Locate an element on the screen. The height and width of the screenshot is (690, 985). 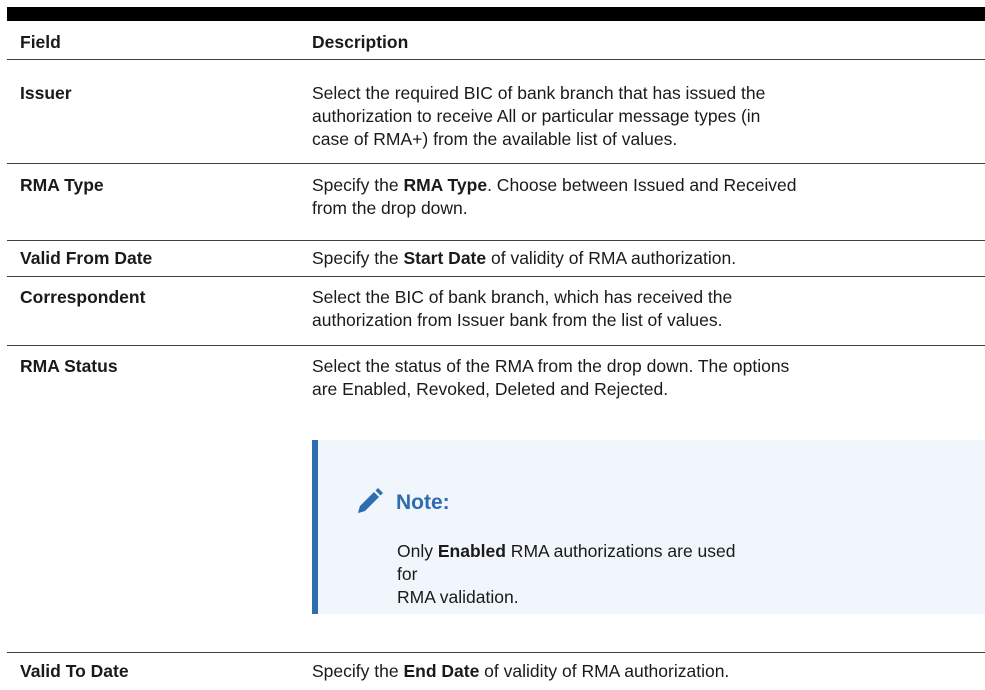
field-rma-status: RMA Status is located at coordinates (69, 366).